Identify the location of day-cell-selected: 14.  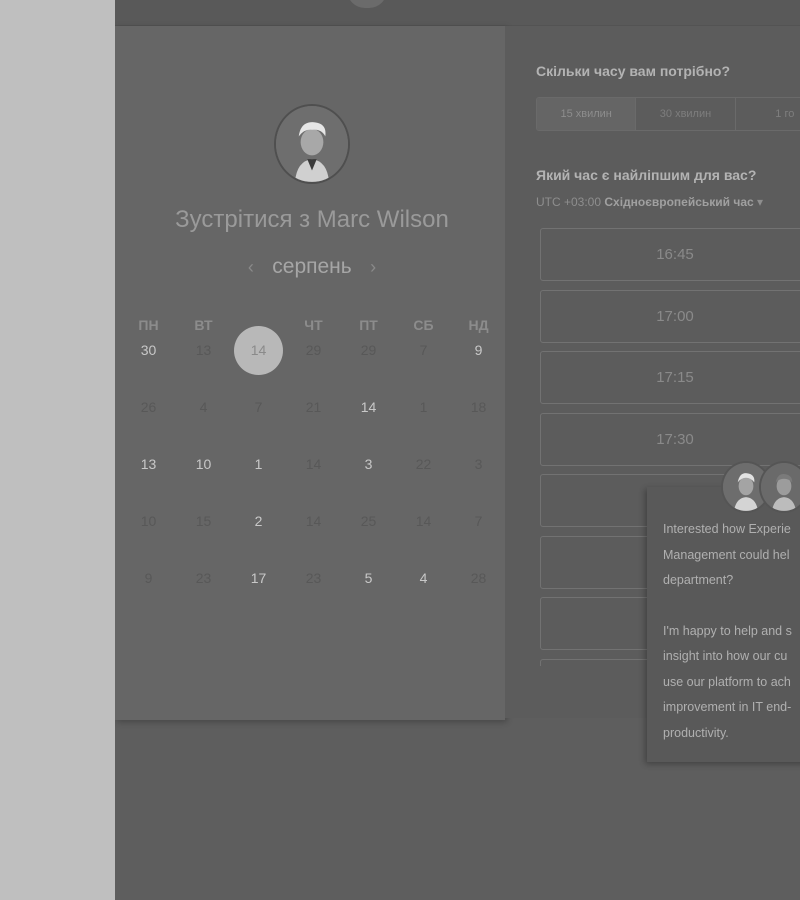
(258, 350).